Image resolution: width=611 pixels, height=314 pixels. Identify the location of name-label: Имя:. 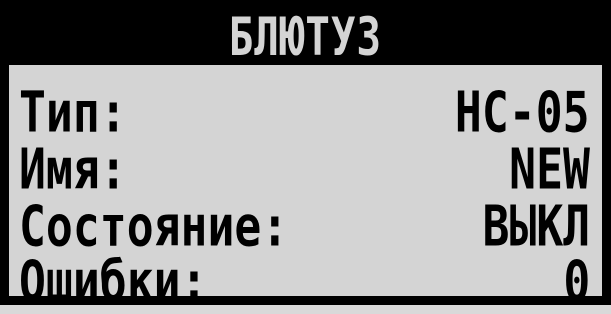
(73, 170).